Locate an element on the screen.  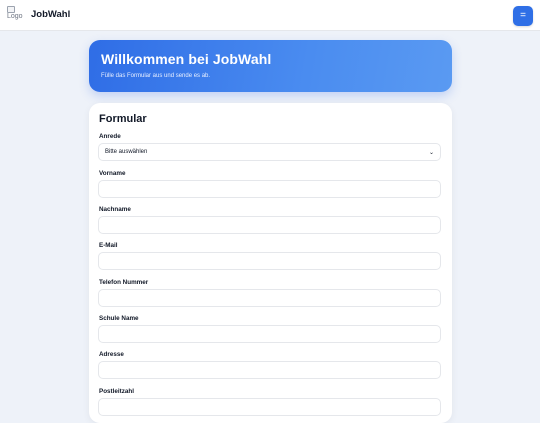
last-name-input is located at coordinates (269, 225).